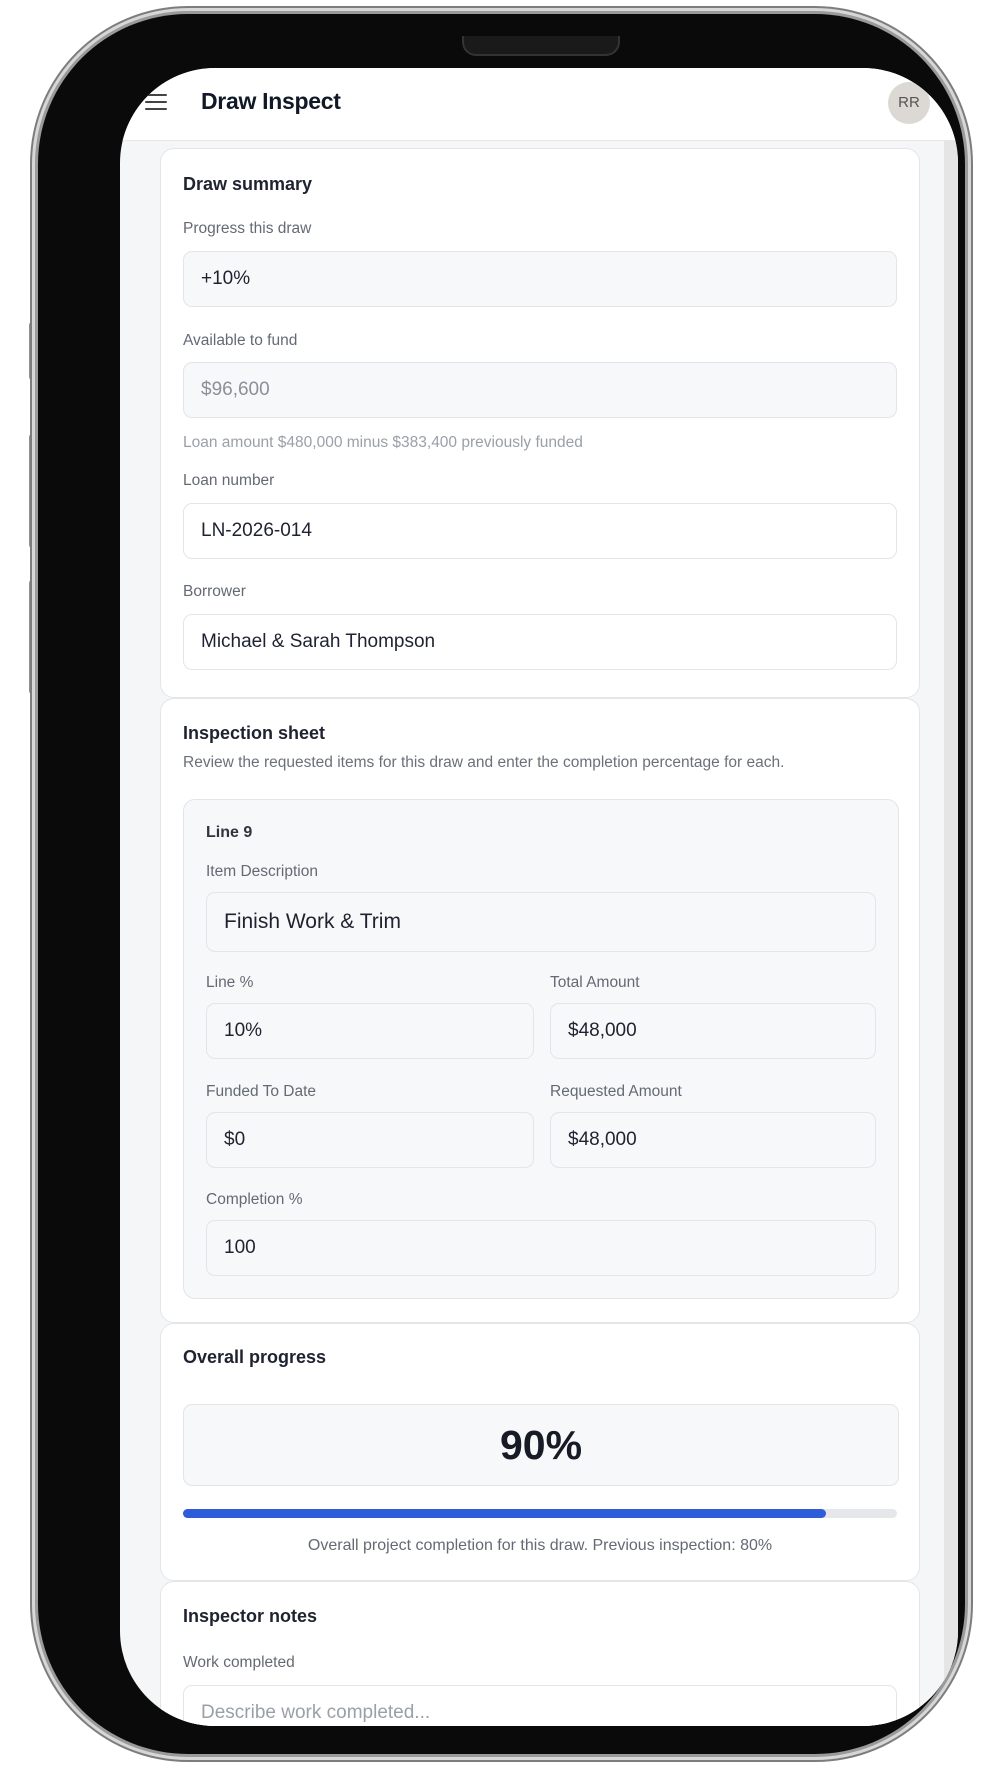  Describe the element at coordinates (540, 531) in the screenshot. I see `loan-number-field: LN-2026-014` at that location.